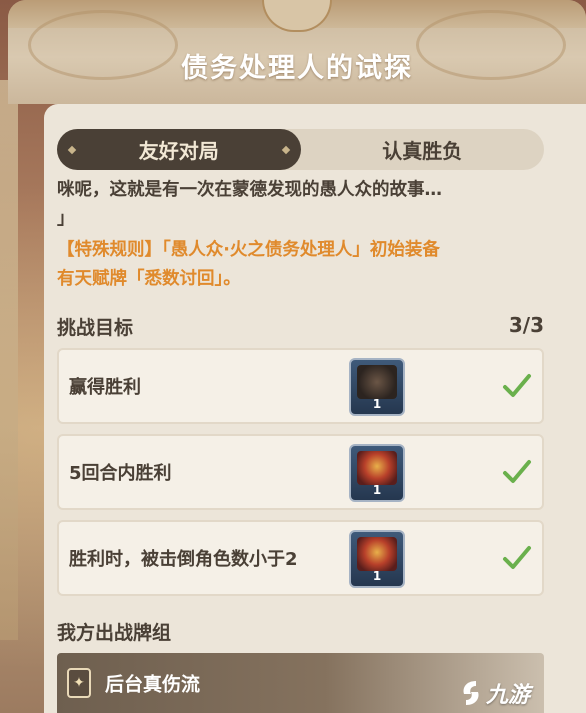  I want to click on watermark-text: 九游, so click(507, 695).